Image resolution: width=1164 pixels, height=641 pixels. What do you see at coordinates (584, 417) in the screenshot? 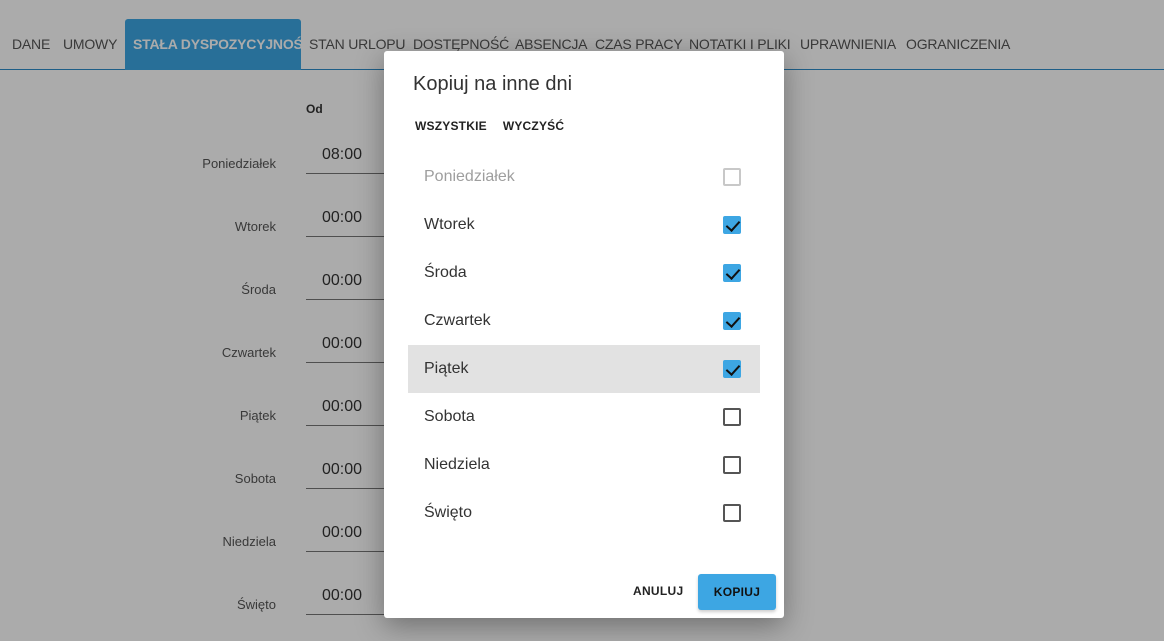
I see `day-option-sobota: Sobota` at bounding box center [584, 417].